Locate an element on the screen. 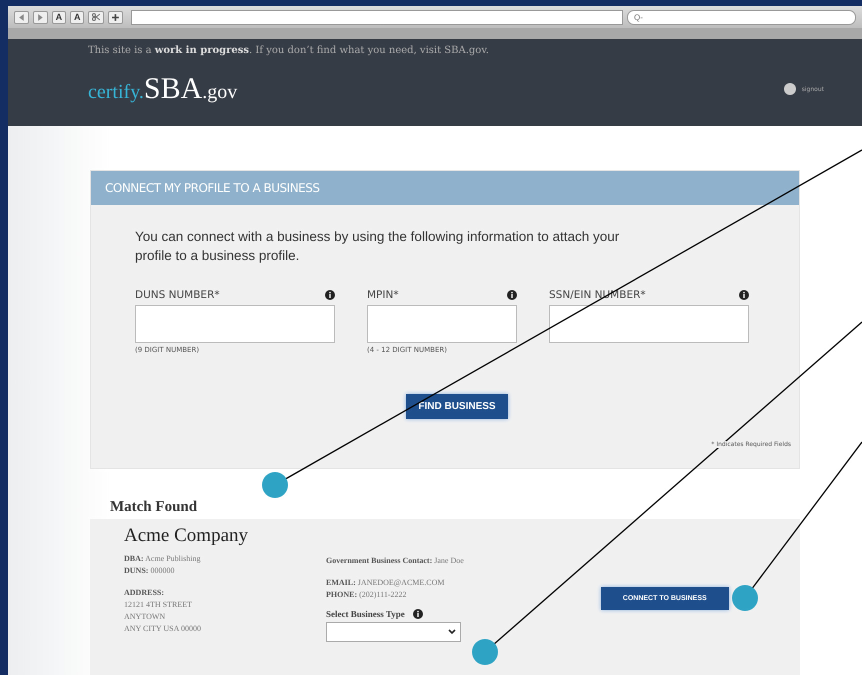 This screenshot has width=862, height=675. detail-text: DUNS: 000000 is located at coordinates (150, 571).